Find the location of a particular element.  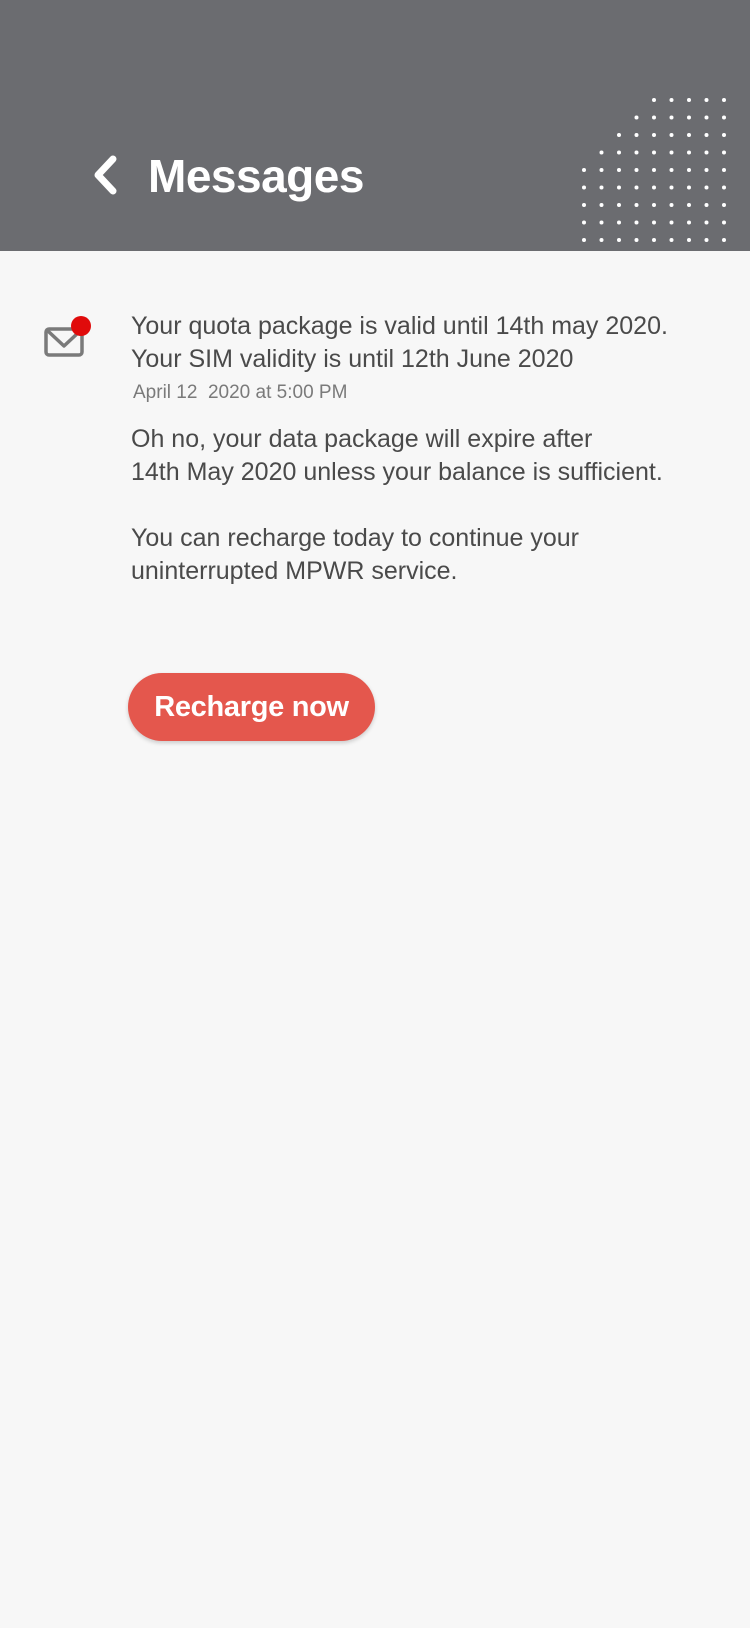

back-button is located at coordinates (106, 175).